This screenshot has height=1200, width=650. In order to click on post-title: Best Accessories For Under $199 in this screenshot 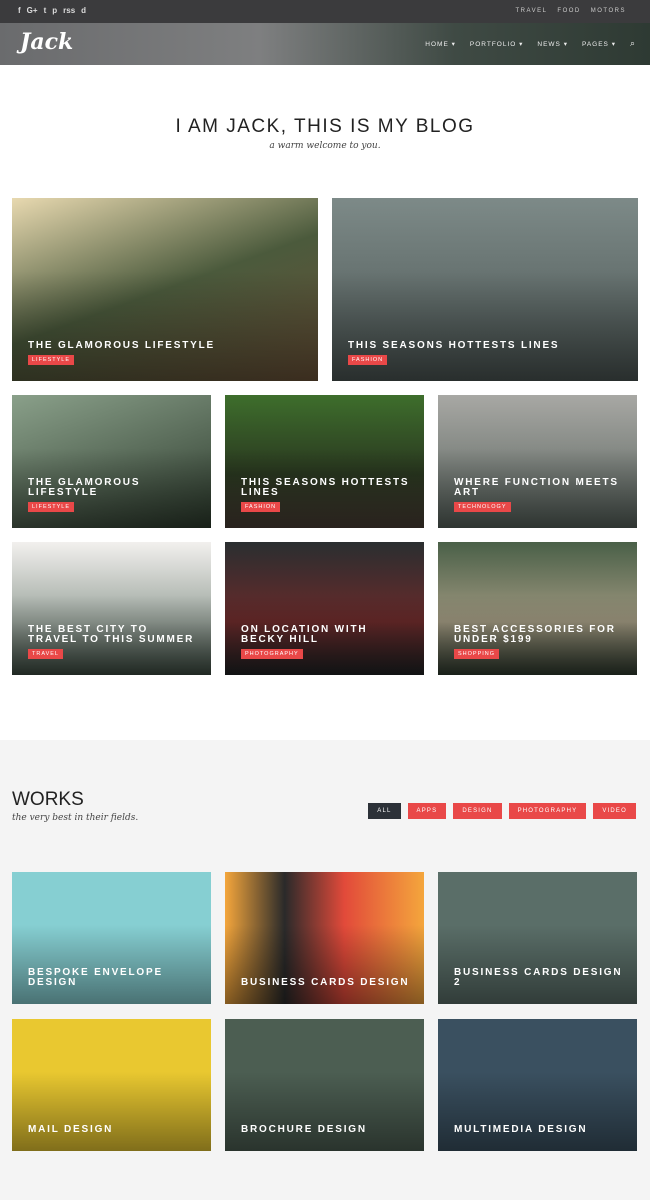, I will do `click(538, 635)`.